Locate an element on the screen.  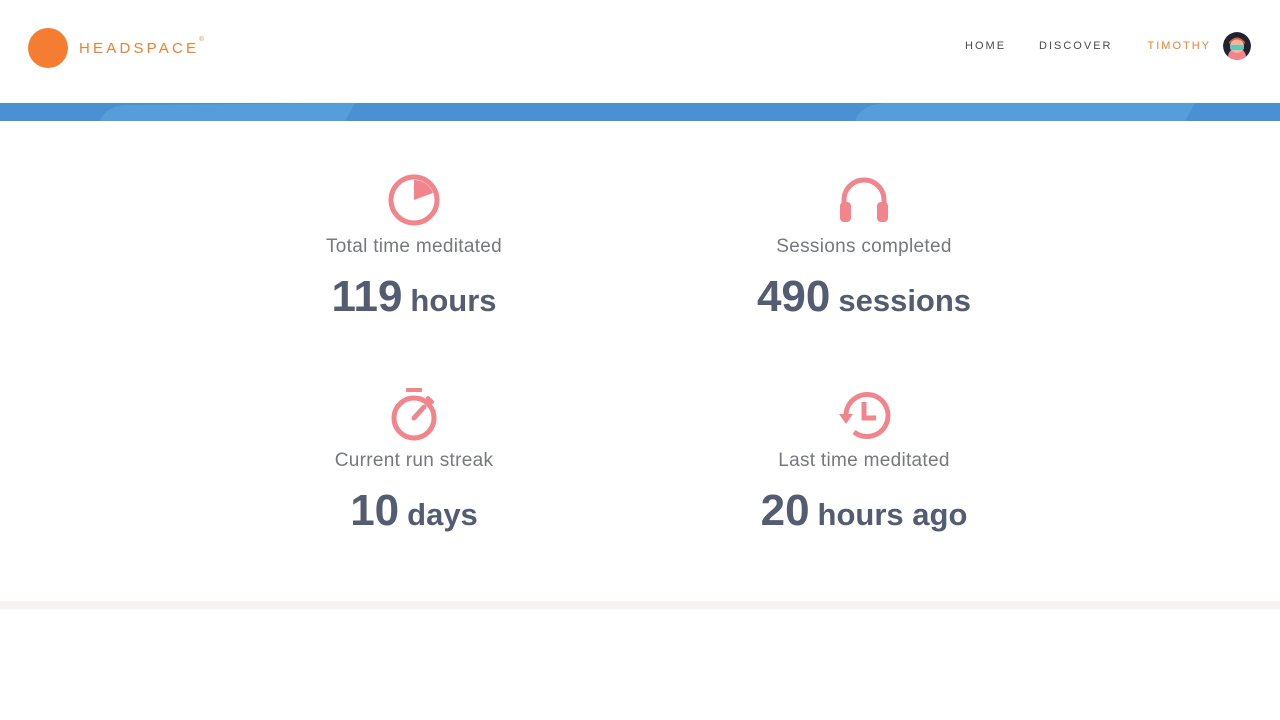
headspace-logo: HEADSPACE® is located at coordinates (116, 48).